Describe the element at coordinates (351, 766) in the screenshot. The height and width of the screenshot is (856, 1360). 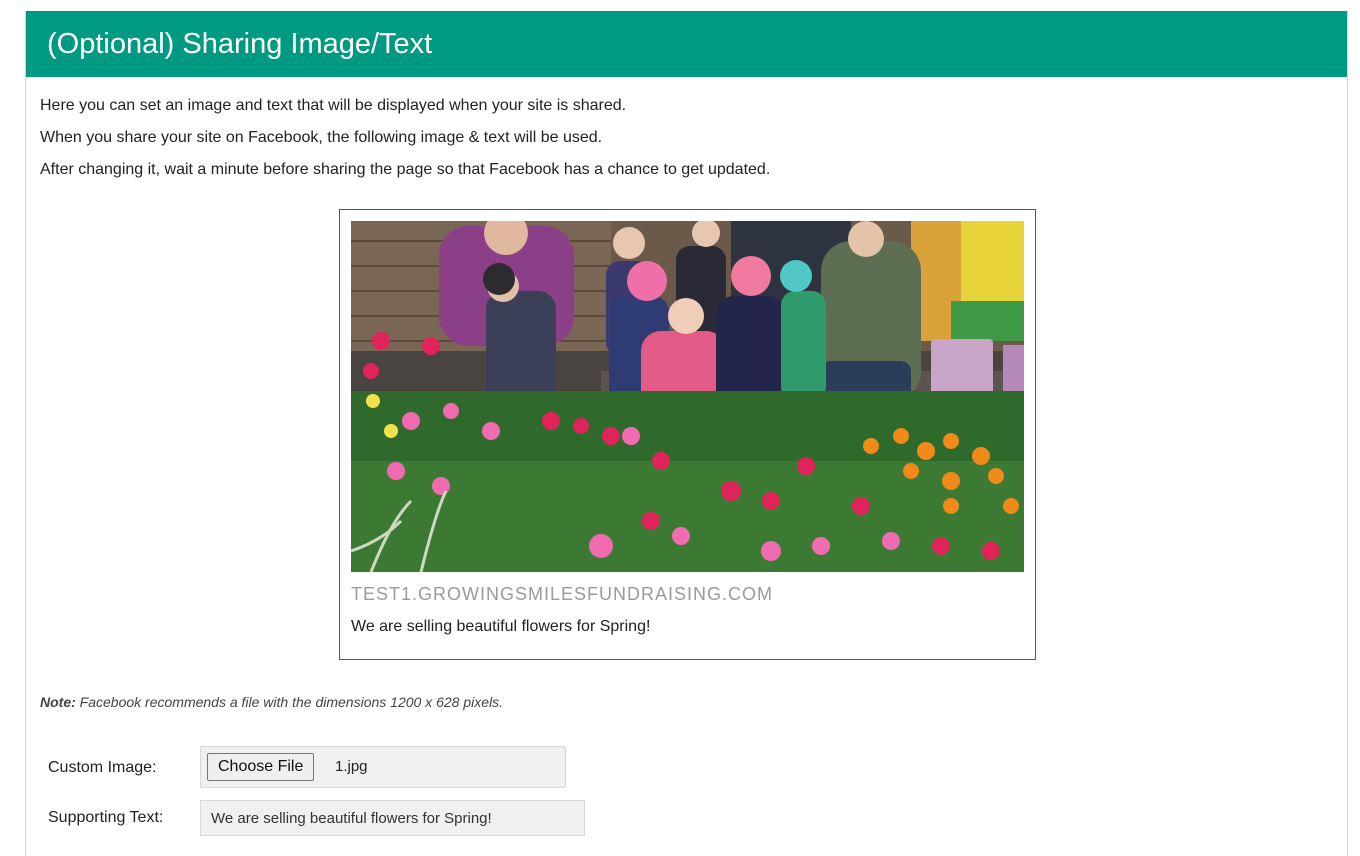
I see `selected-file-name: 1.jpg` at that location.